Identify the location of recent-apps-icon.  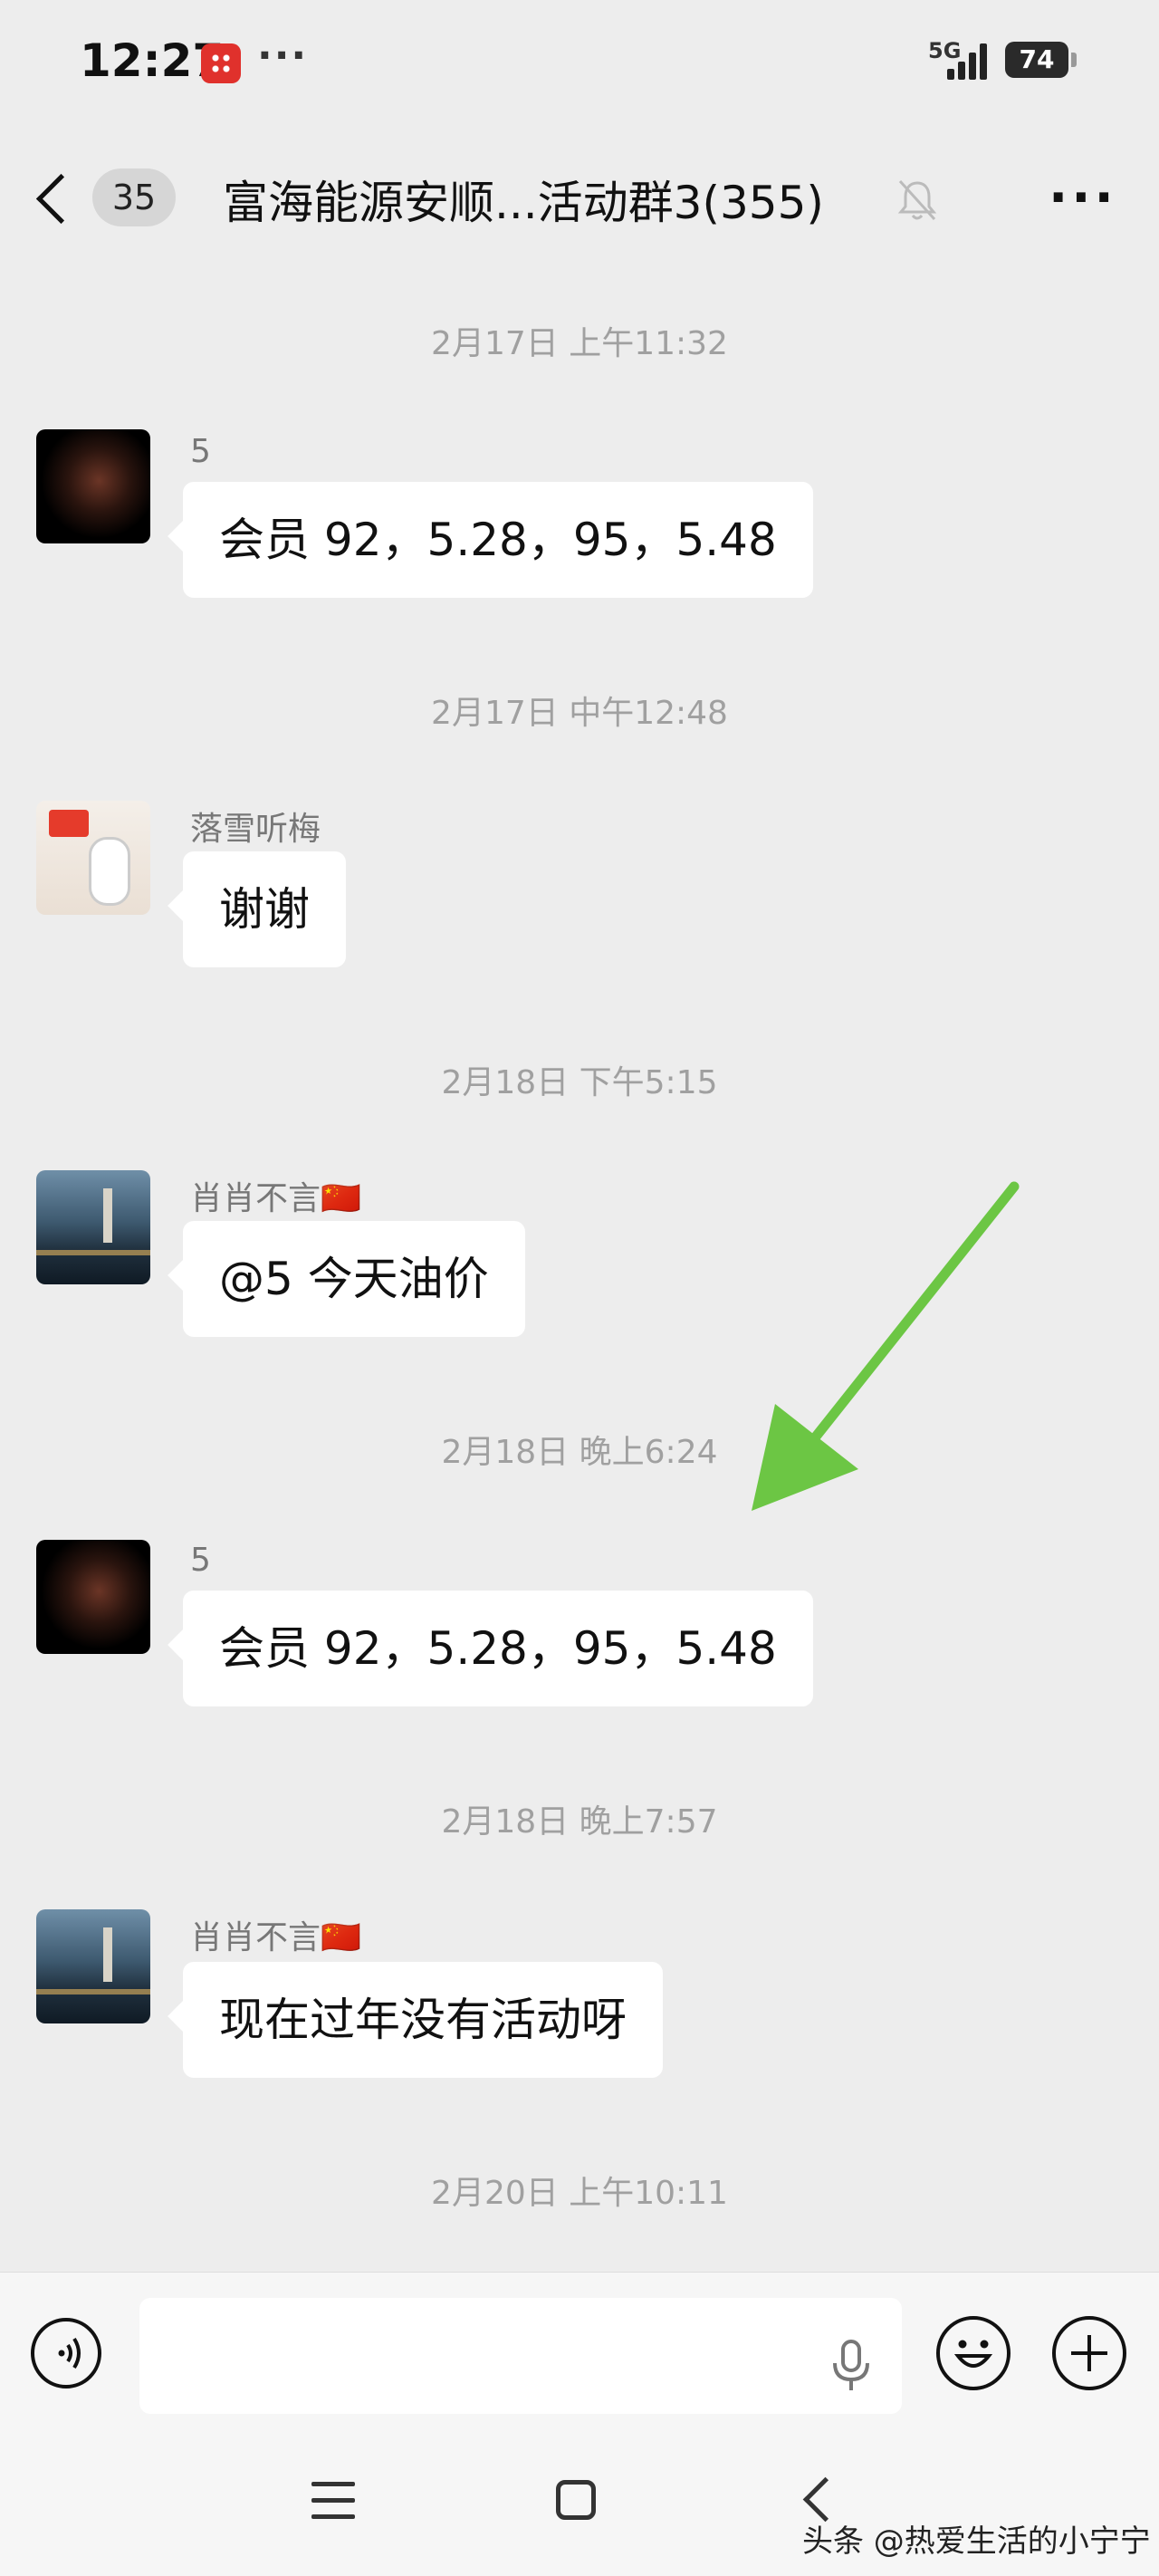
(333, 2501).